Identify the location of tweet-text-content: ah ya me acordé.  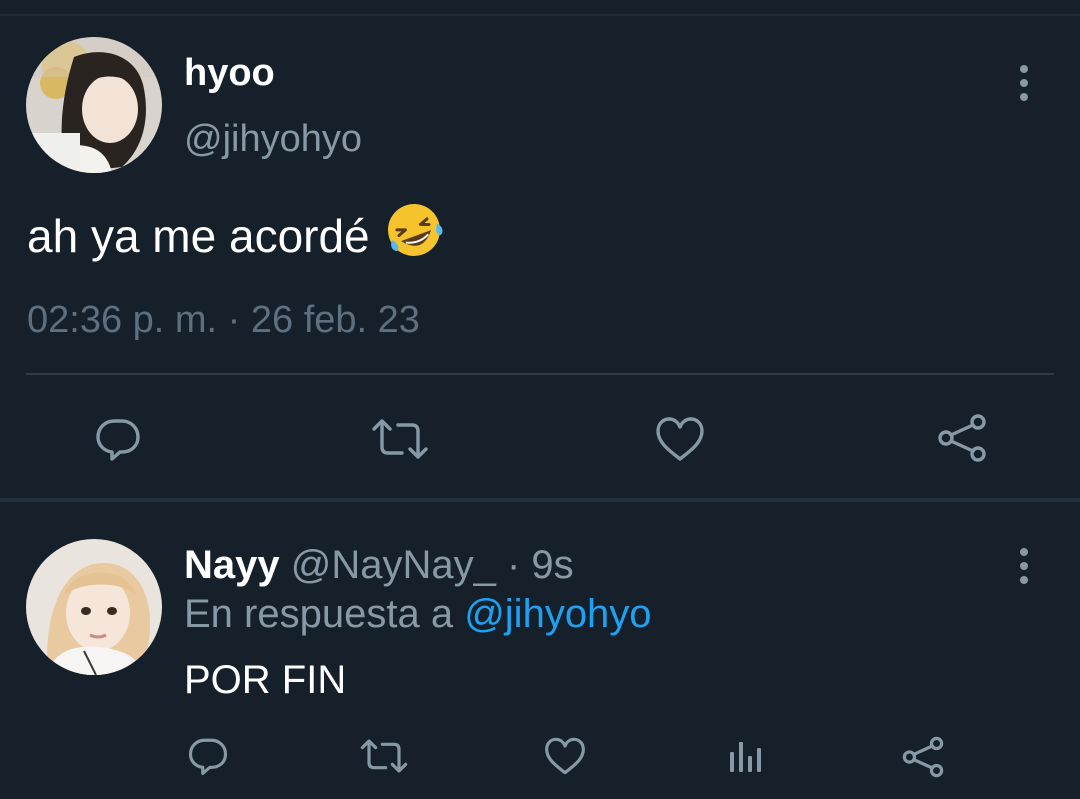
(198, 236).